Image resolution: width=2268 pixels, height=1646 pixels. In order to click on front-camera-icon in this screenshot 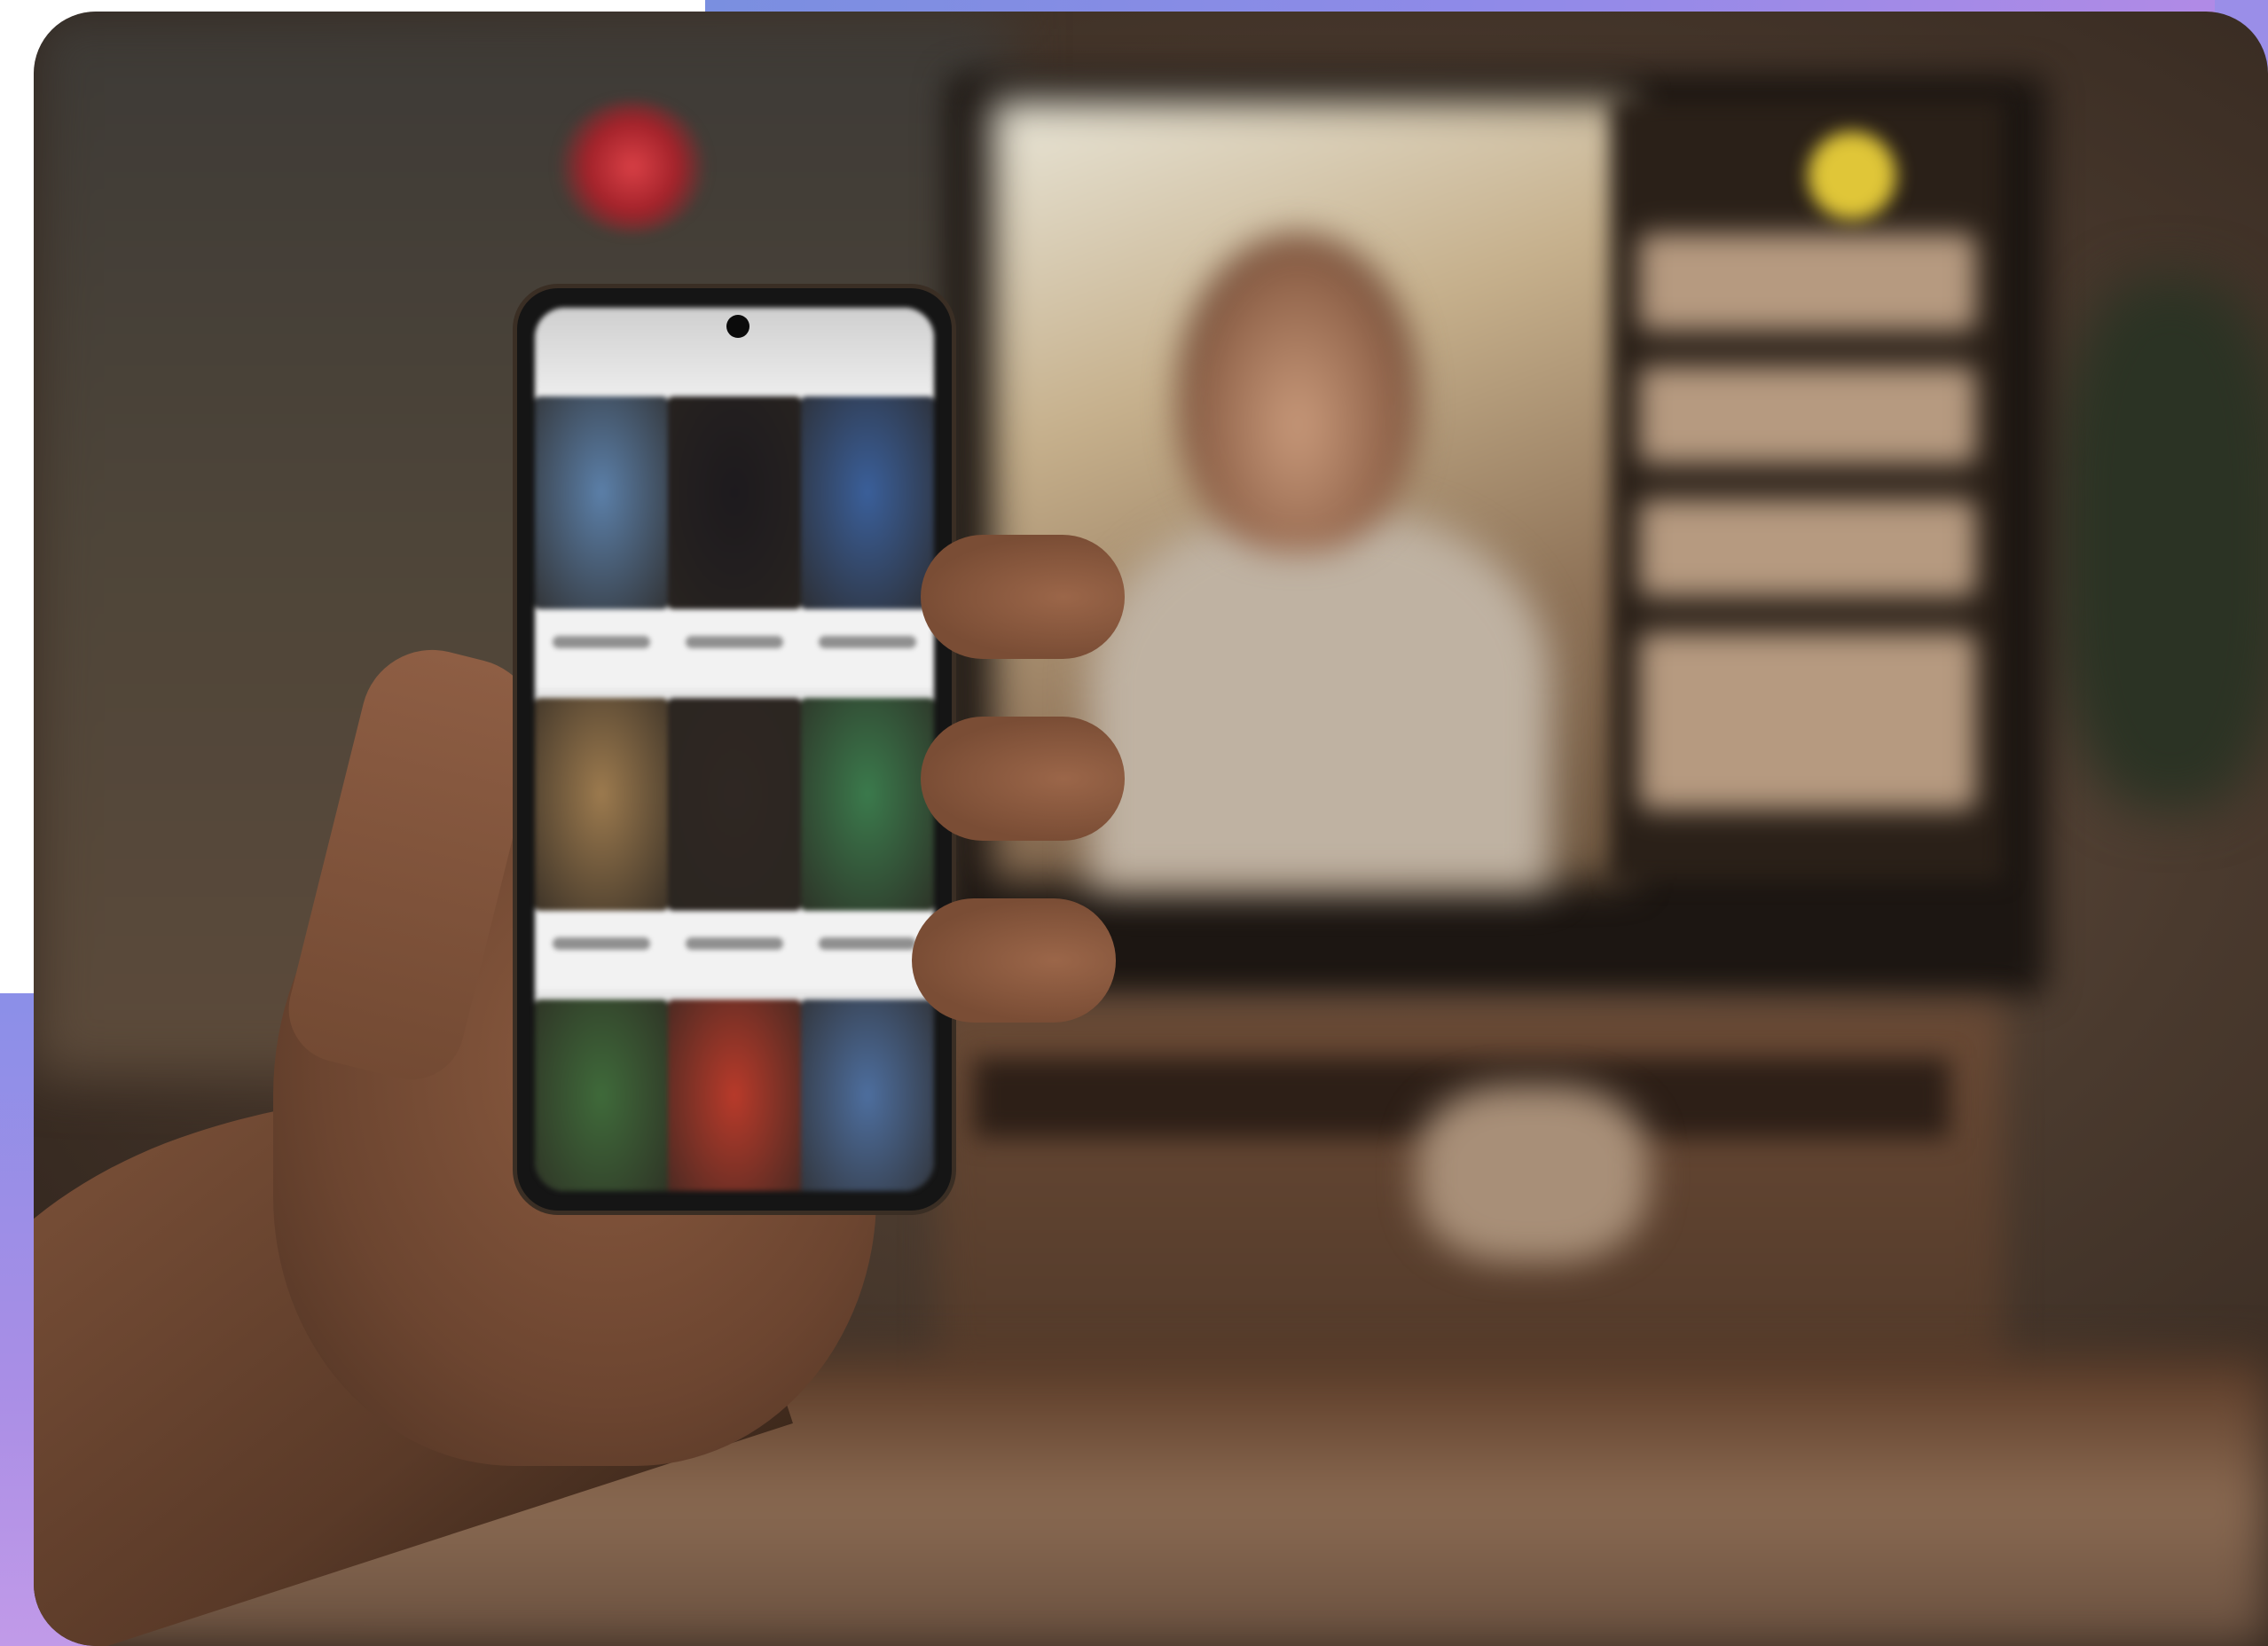, I will do `click(737, 326)`.